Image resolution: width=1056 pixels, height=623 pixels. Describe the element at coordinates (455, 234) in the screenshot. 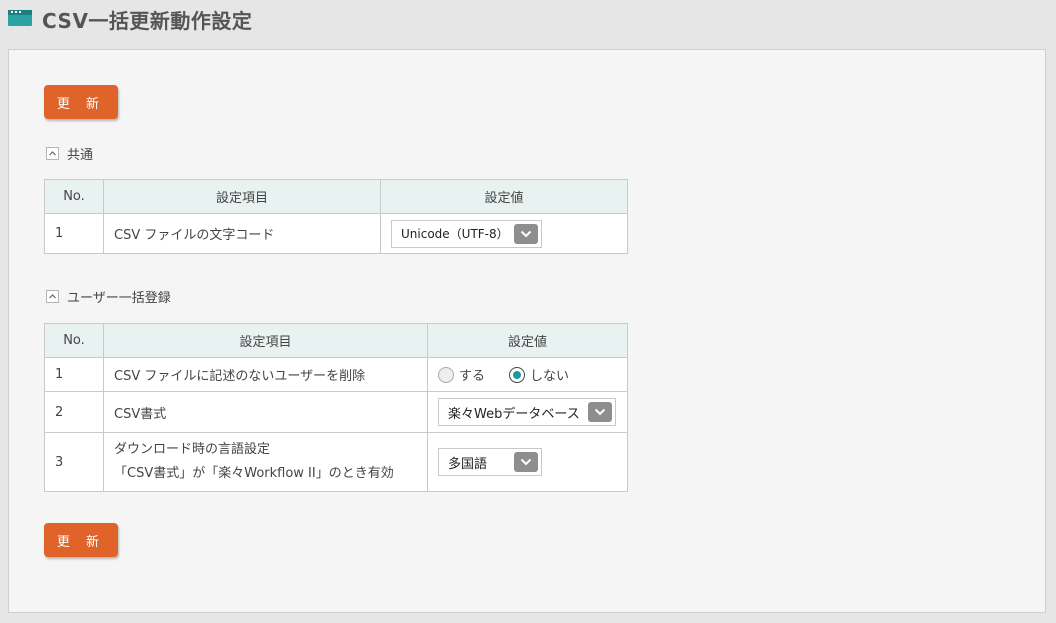

I see `charset-select-value: Unicode（UTF-8）` at that location.